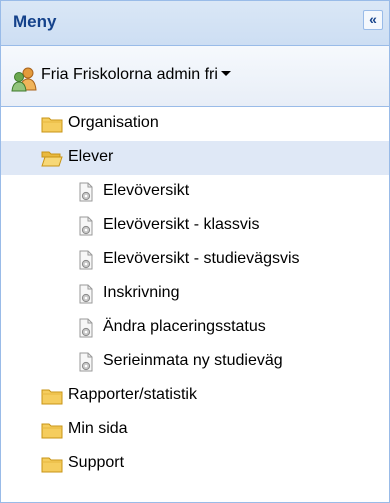 The image size is (390, 503). I want to click on menu-header: Meny «, so click(195, 23).